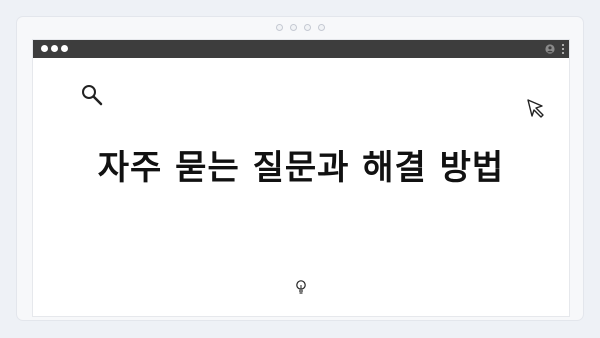 The width and height of the screenshot is (600, 338). Describe the element at coordinates (535, 108) in the screenshot. I see `cursor-icon` at that location.